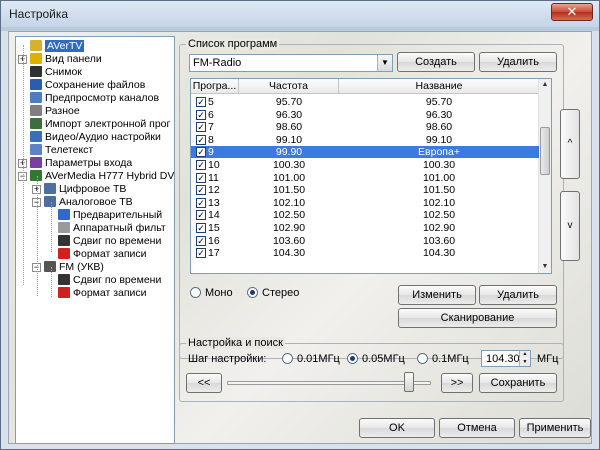 The width and height of the screenshot is (600, 450). I want to click on tree-item: Цифровое ТВ, so click(85, 189).